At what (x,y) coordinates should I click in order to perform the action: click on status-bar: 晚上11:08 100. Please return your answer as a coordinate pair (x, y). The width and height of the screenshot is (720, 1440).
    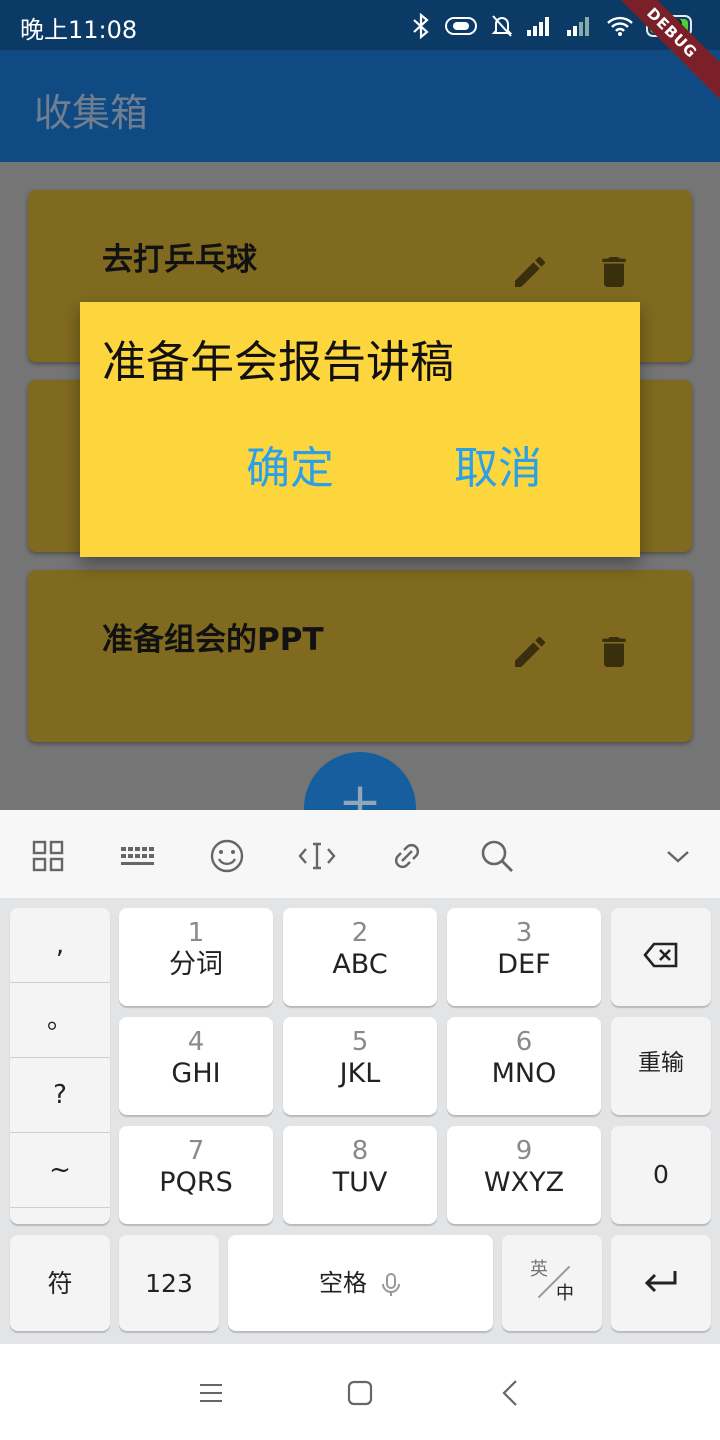
    Looking at the image, I should click on (360, 25).